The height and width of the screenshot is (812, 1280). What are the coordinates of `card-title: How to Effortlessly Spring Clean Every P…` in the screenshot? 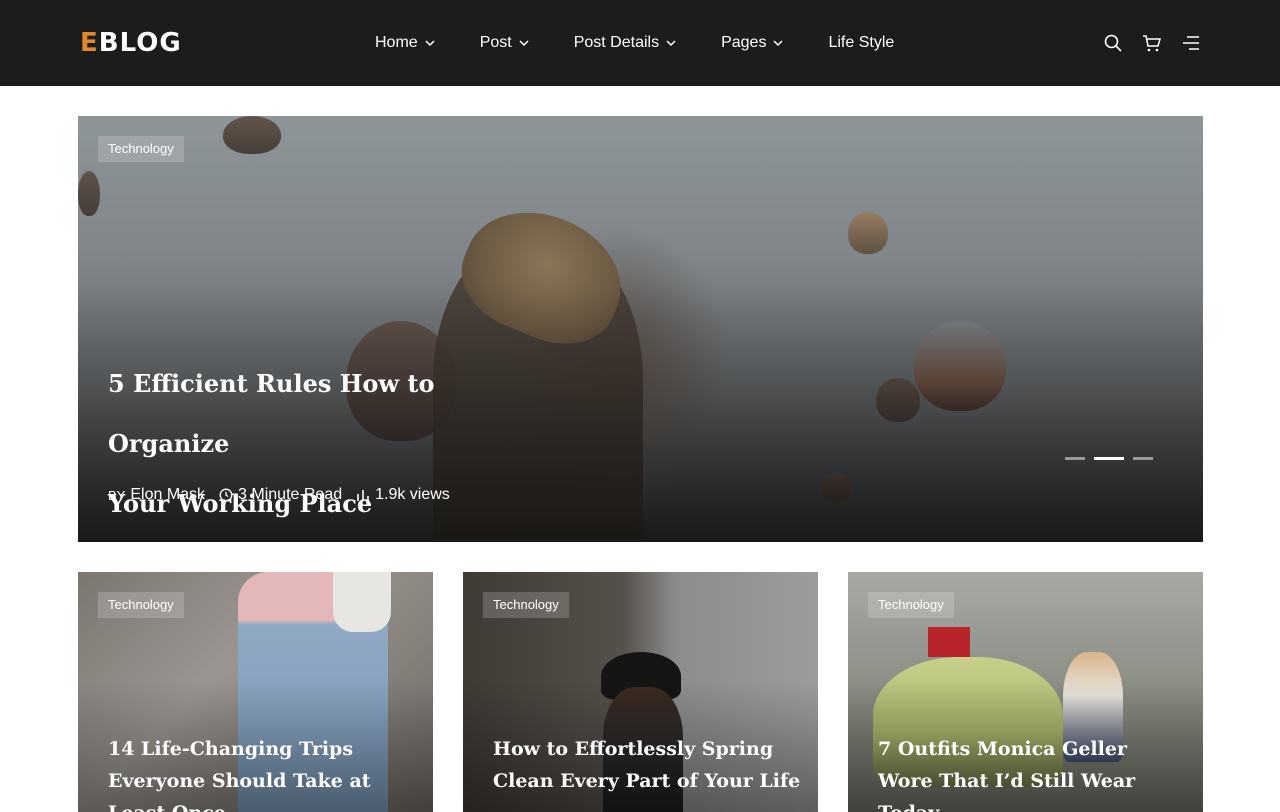 It's located at (648, 765).